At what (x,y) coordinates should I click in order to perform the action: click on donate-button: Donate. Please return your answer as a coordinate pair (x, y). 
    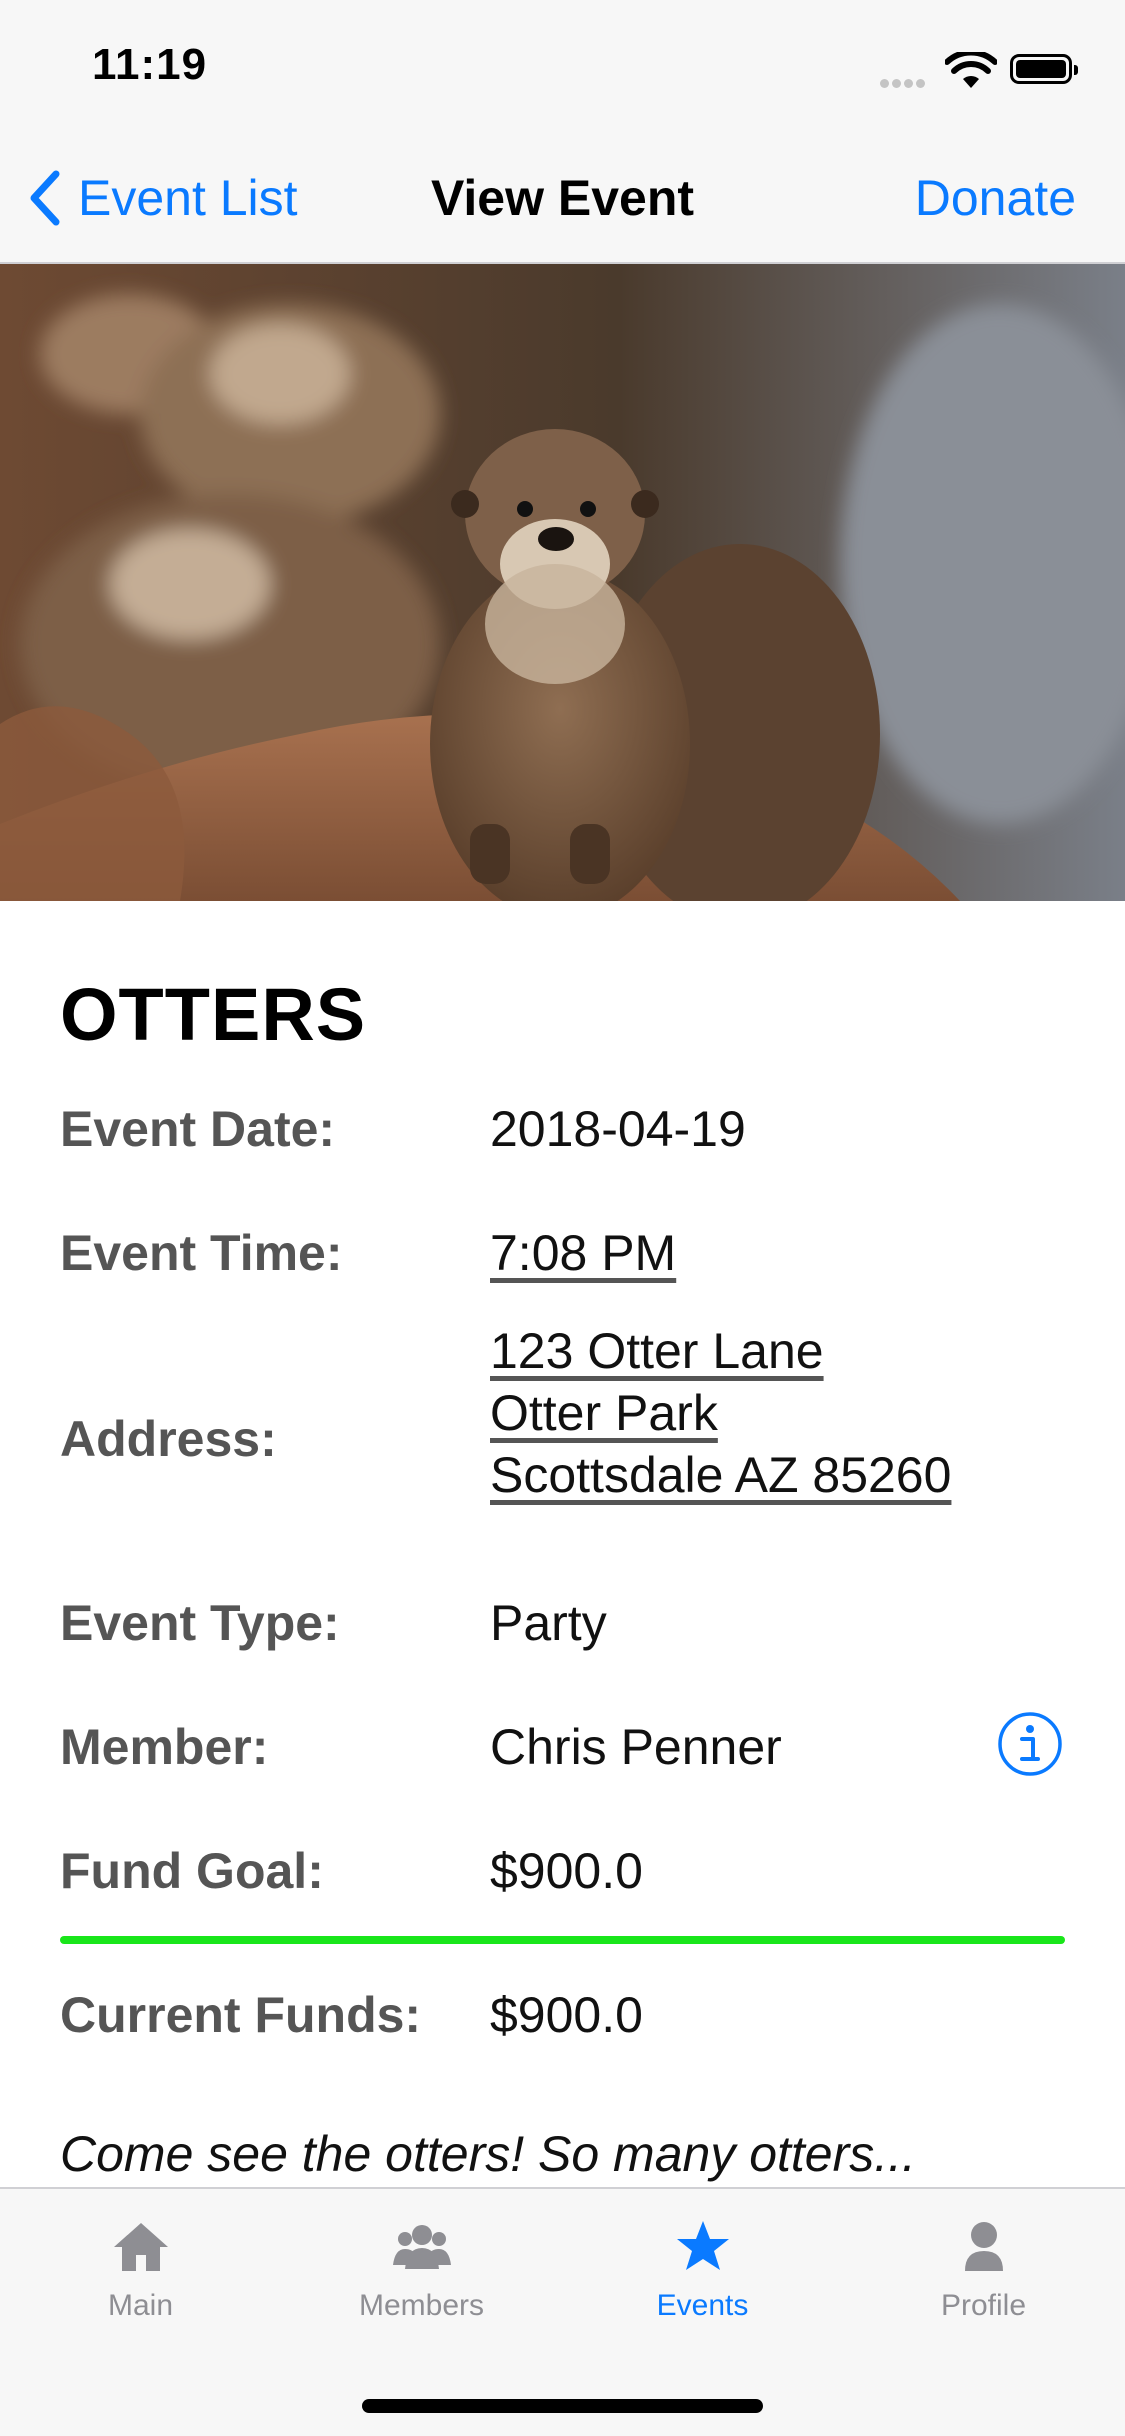
    Looking at the image, I should click on (995, 198).